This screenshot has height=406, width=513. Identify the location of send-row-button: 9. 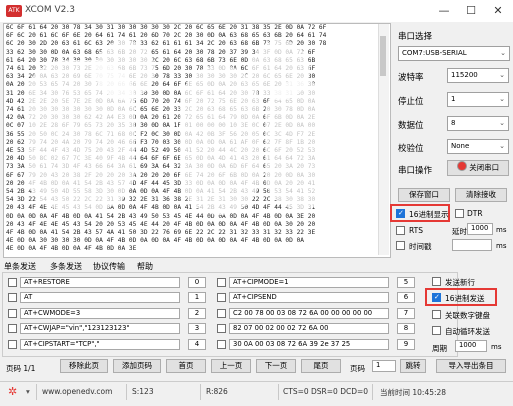
(406, 344).